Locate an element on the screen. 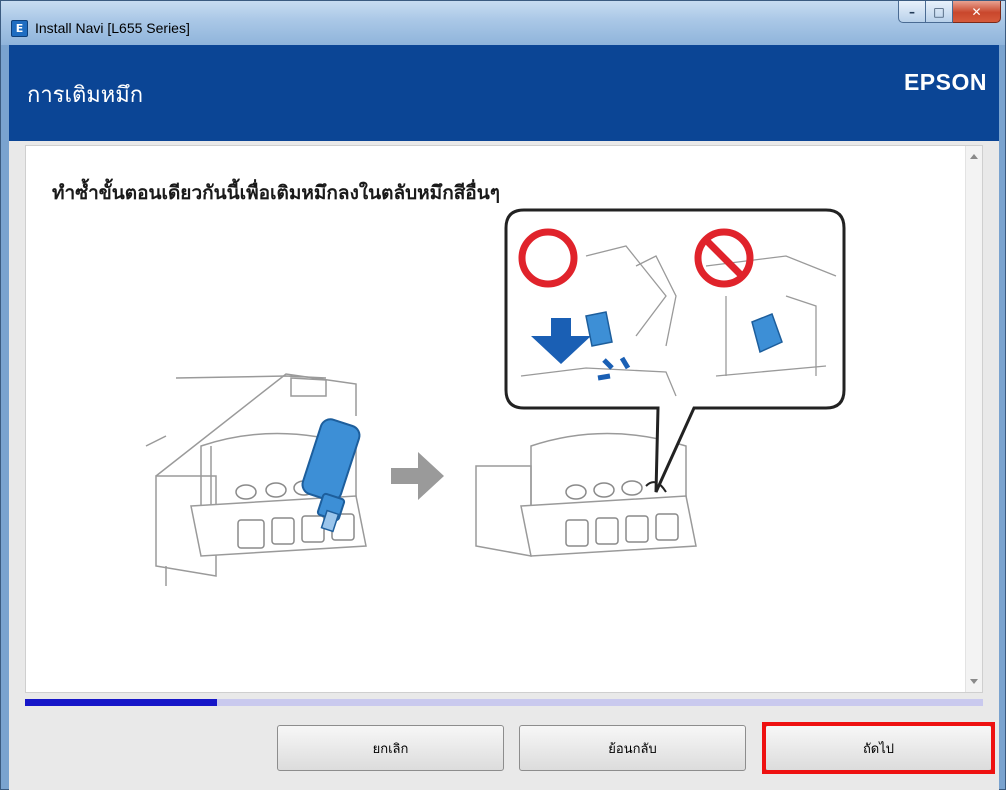 This screenshot has height=790, width=1006. window-title: Install Navi [L655 Series] is located at coordinates (112, 28).